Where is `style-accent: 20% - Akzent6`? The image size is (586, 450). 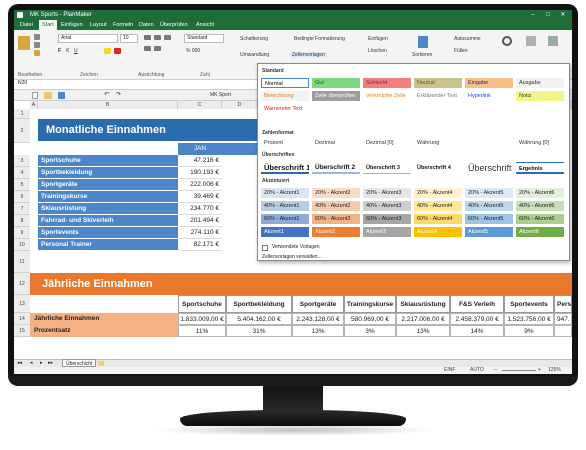 style-accent: 20% - Akzent6 is located at coordinates (540, 193).